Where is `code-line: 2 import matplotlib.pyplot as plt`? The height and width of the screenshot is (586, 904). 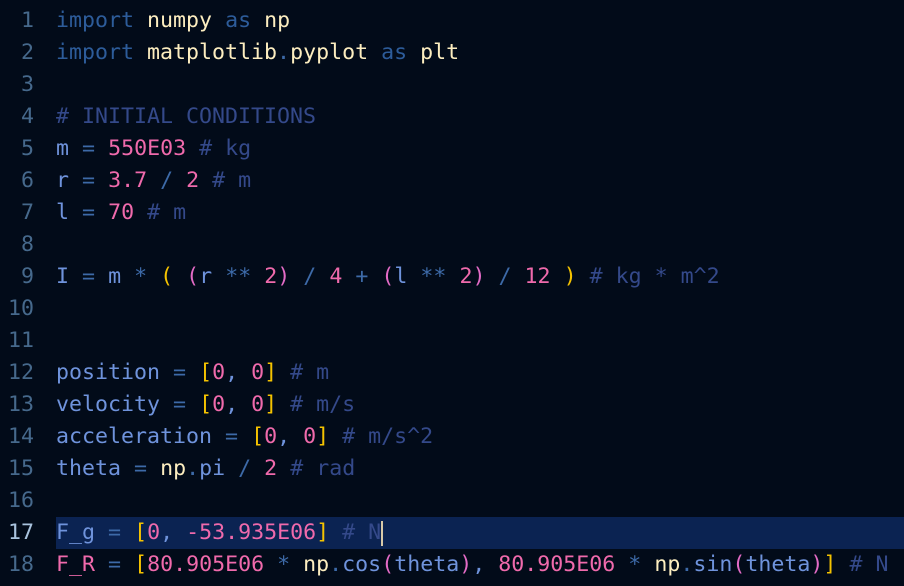 code-line: 2 import matplotlib.pyplot as plt is located at coordinates (452, 53).